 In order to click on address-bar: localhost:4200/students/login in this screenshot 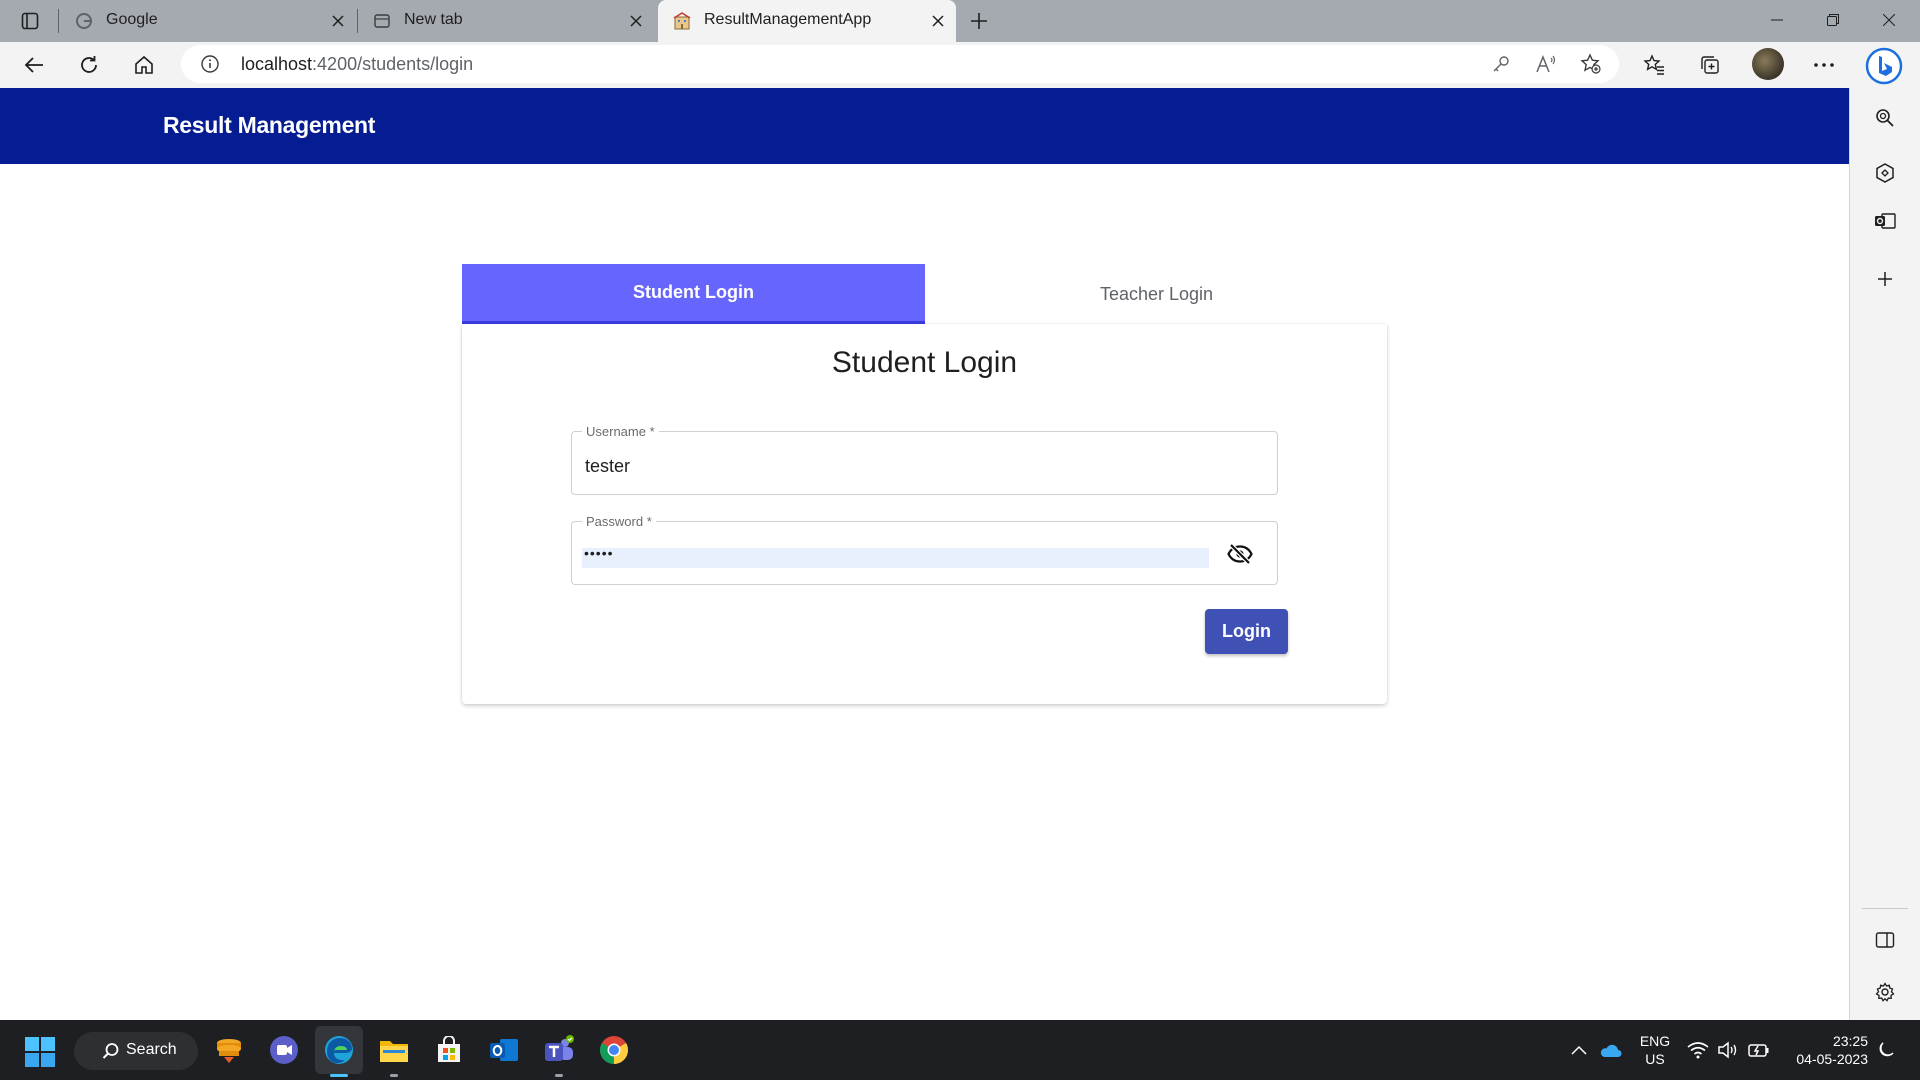, I will do `click(900, 64)`.